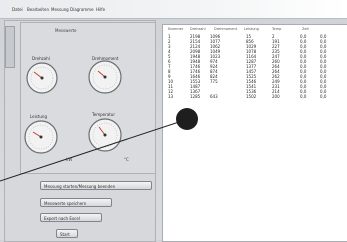  Describe the element at coordinates (187, 119) in the screenshot. I see `cursor-highlight-dot` at that location.